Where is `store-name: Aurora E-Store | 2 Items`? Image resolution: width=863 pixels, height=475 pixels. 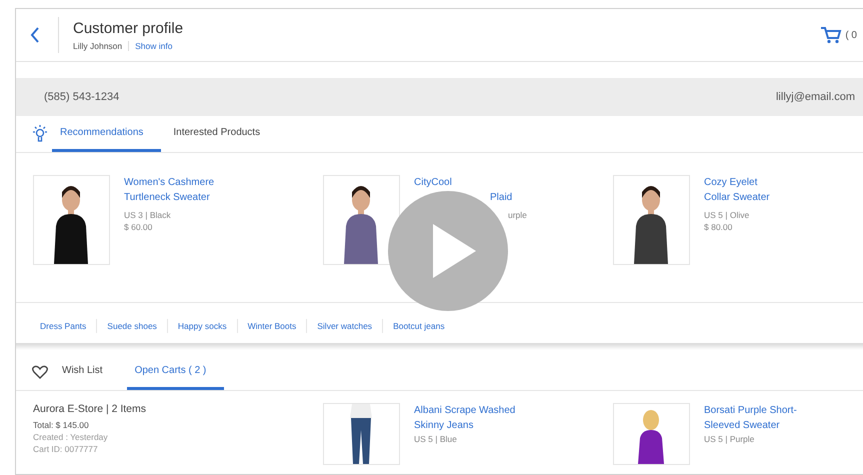 store-name: Aurora E-Store | 2 Items is located at coordinates (90, 409).